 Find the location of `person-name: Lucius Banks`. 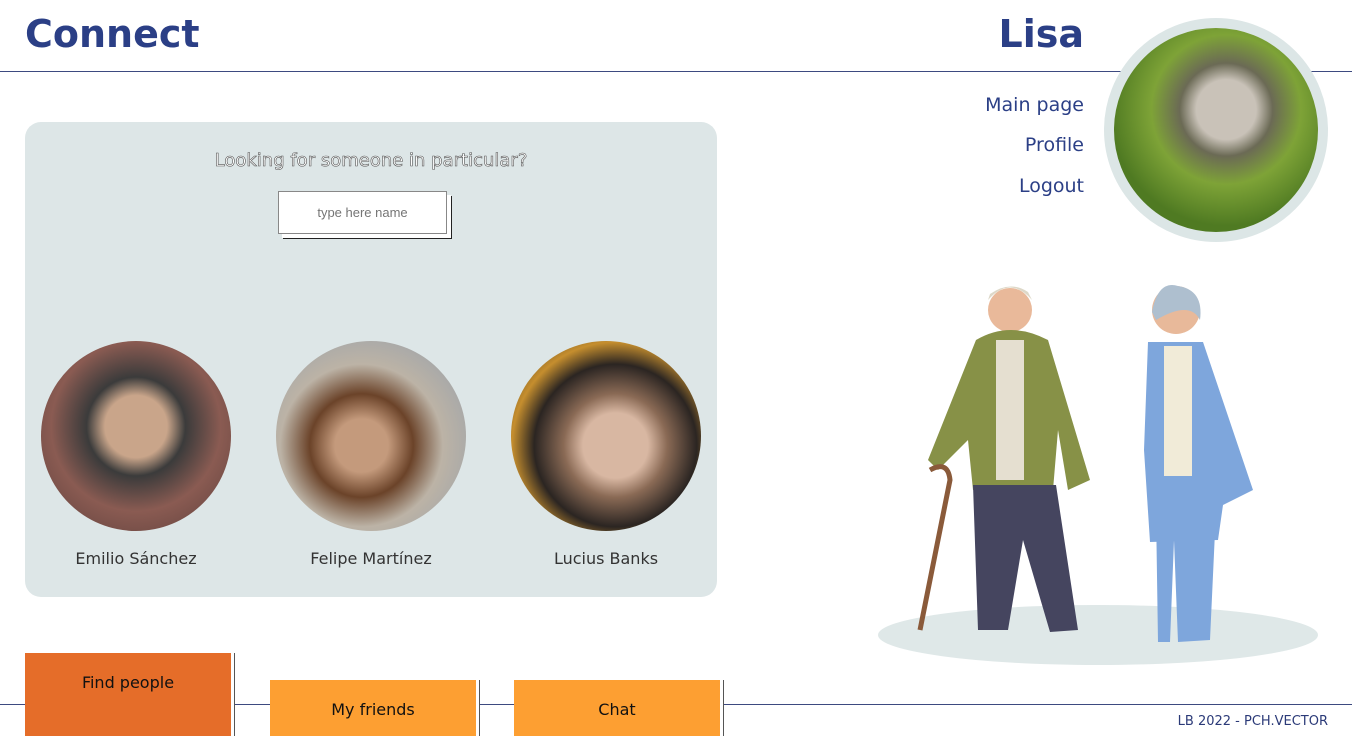

person-name: Lucius Banks is located at coordinates (606, 558).